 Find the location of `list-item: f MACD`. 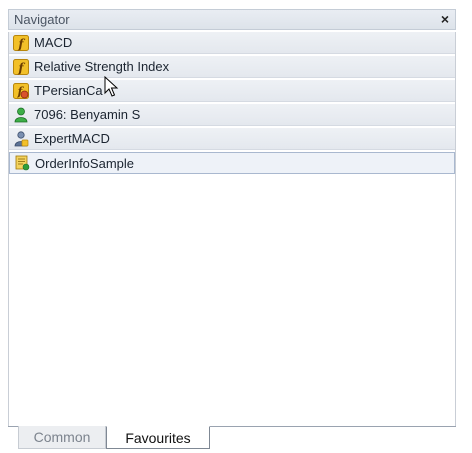

list-item: f MACD is located at coordinates (232, 43).